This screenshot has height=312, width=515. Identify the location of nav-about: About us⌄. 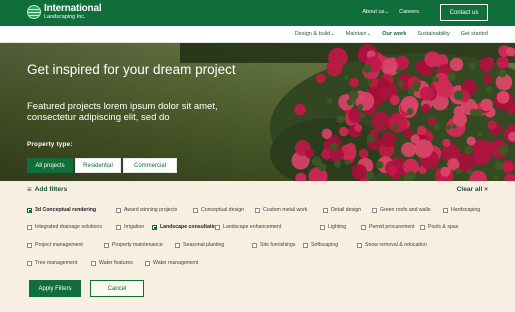
(375, 12).